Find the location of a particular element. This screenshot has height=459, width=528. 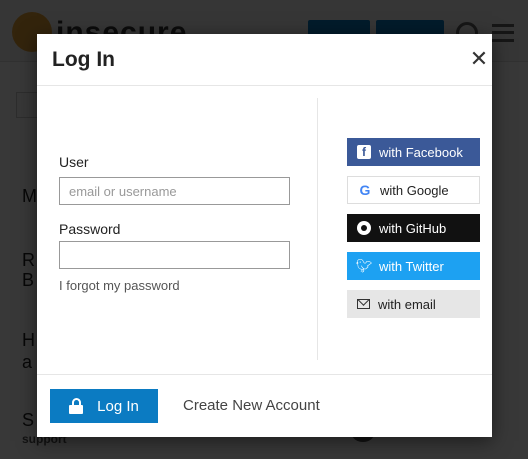

column-divider is located at coordinates (317, 229).